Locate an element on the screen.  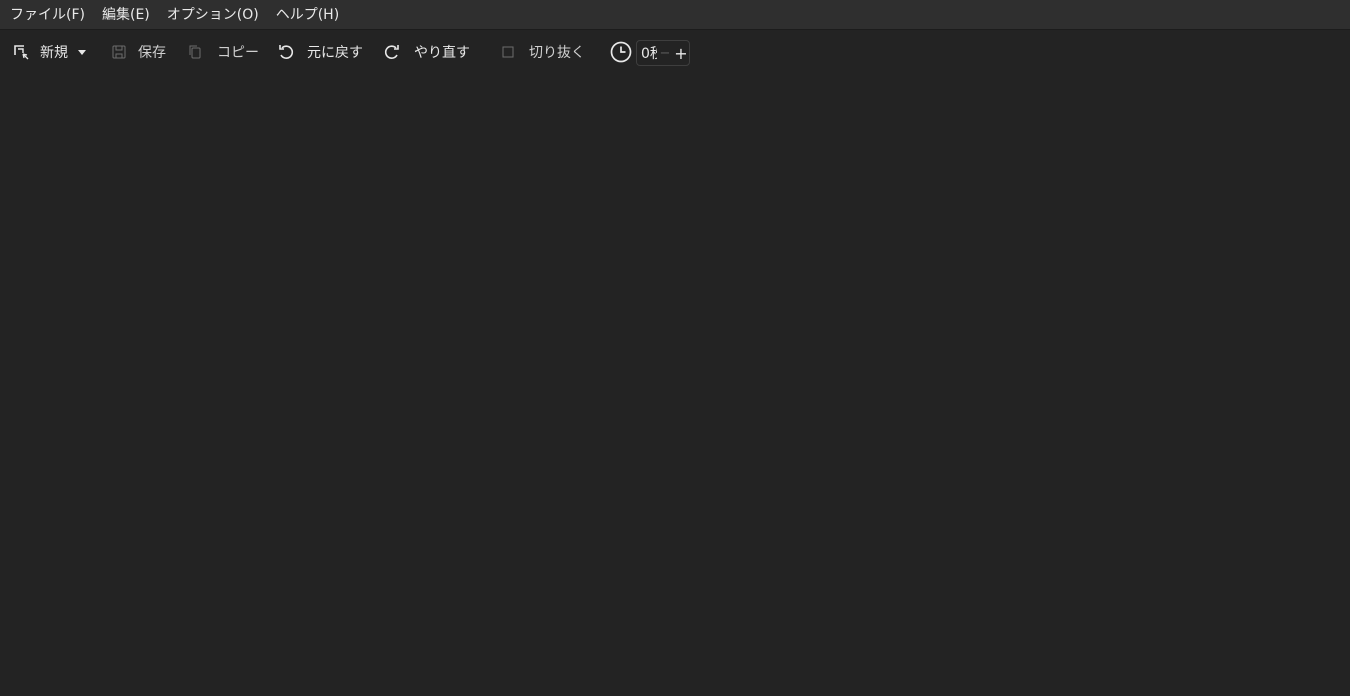
copy-button: コピー is located at coordinates (222, 52).